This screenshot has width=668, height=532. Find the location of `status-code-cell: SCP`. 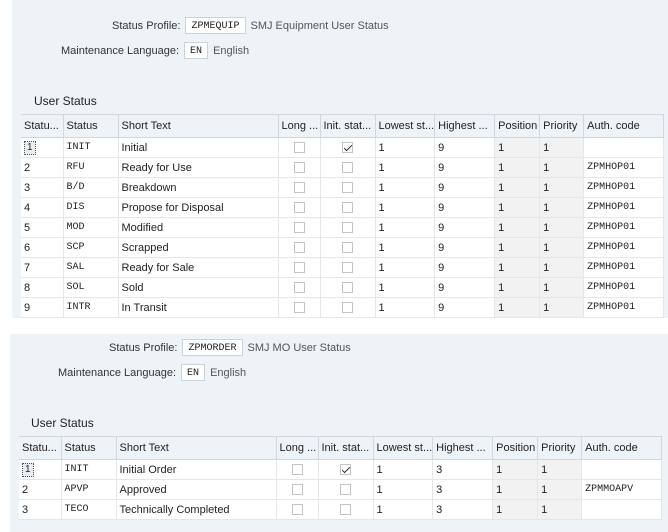

status-code-cell: SCP is located at coordinates (91, 247).